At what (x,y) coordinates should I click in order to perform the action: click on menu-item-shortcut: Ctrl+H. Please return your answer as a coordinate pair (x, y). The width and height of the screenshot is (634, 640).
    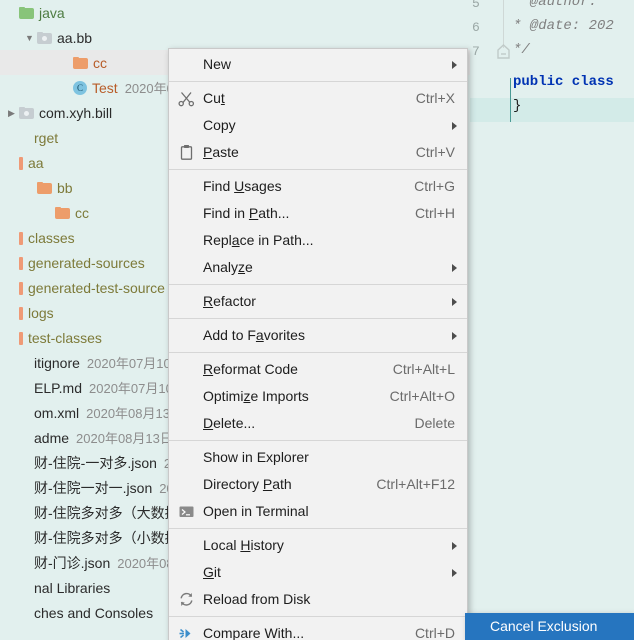
    Looking at the image, I should click on (434, 213).